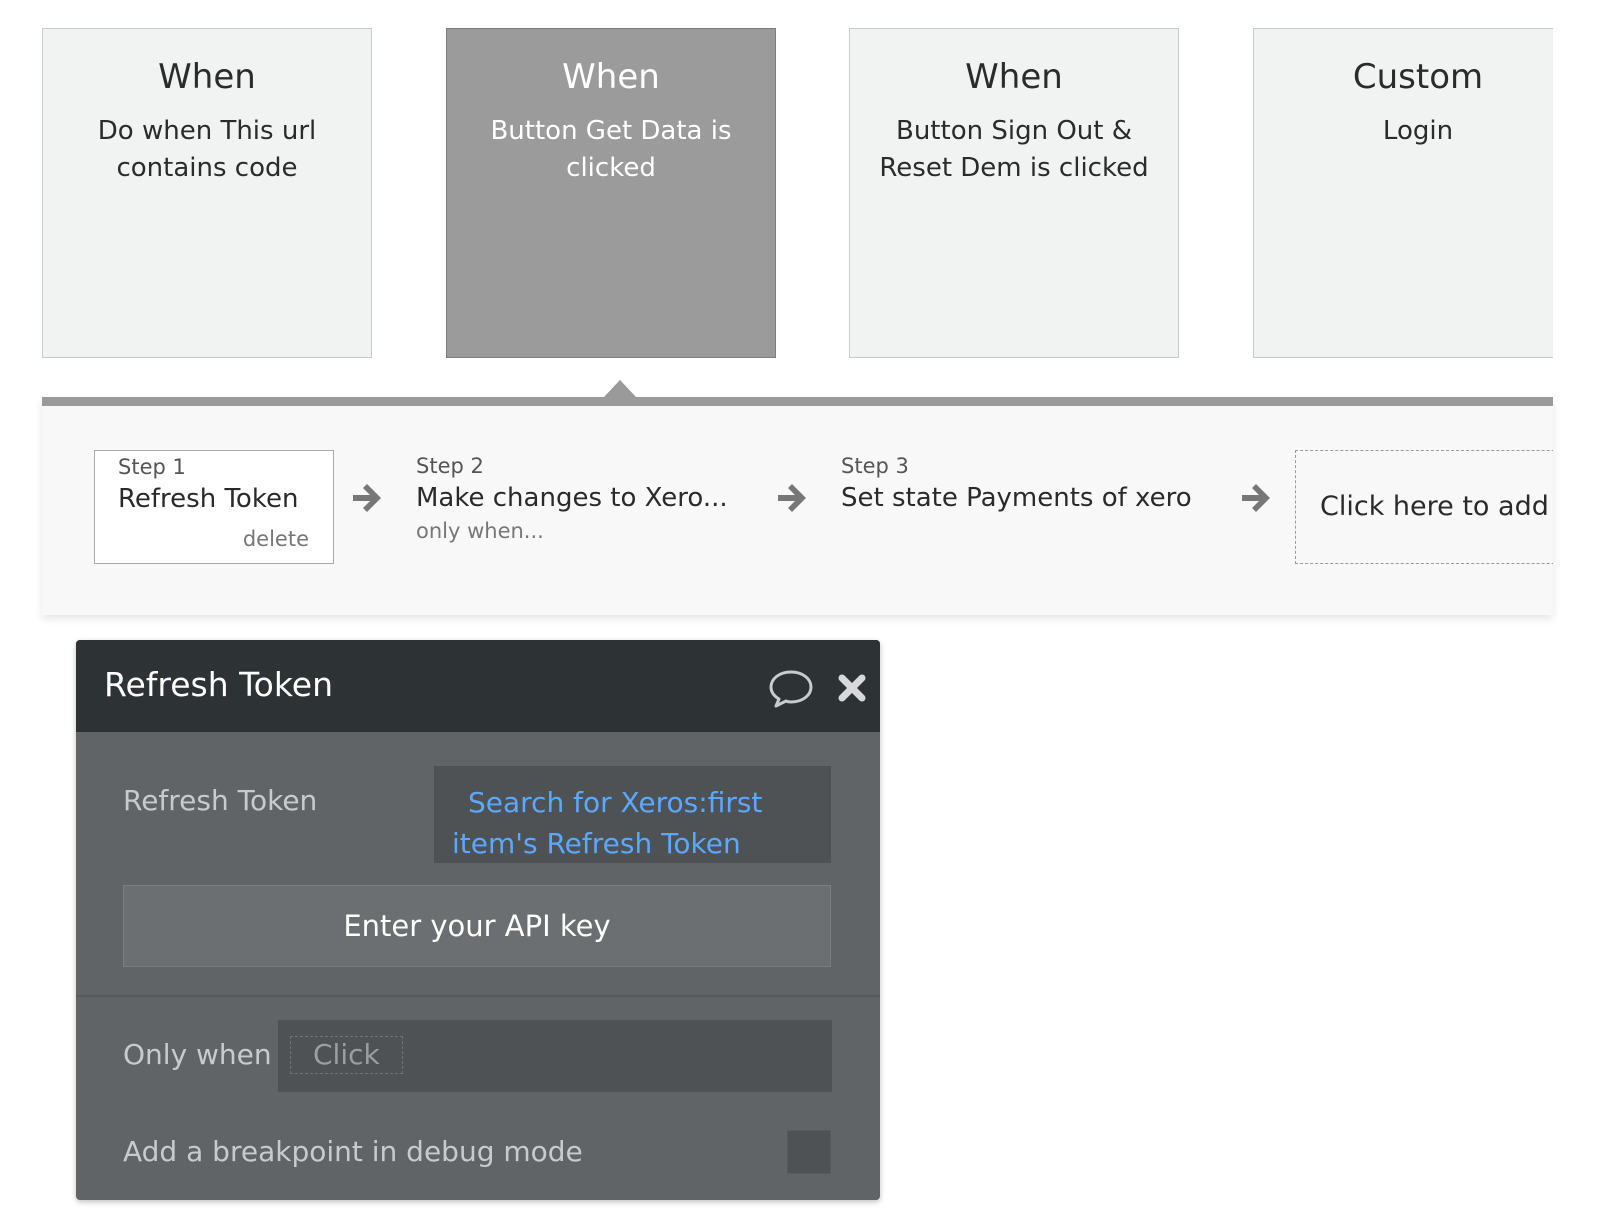 This screenshot has height=1230, width=1606. Describe the element at coordinates (353, 1151) in the screenshot. I see `breakpoint-label: Add a breakpoint in debug mode` at that location.